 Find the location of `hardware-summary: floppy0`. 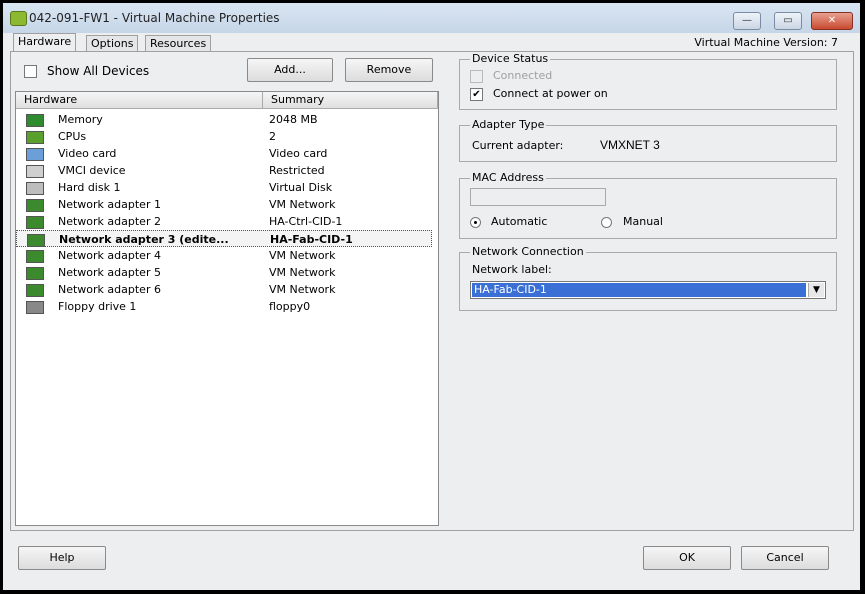

hardware-summary: floppy0 is located at coordinates (290, 306).